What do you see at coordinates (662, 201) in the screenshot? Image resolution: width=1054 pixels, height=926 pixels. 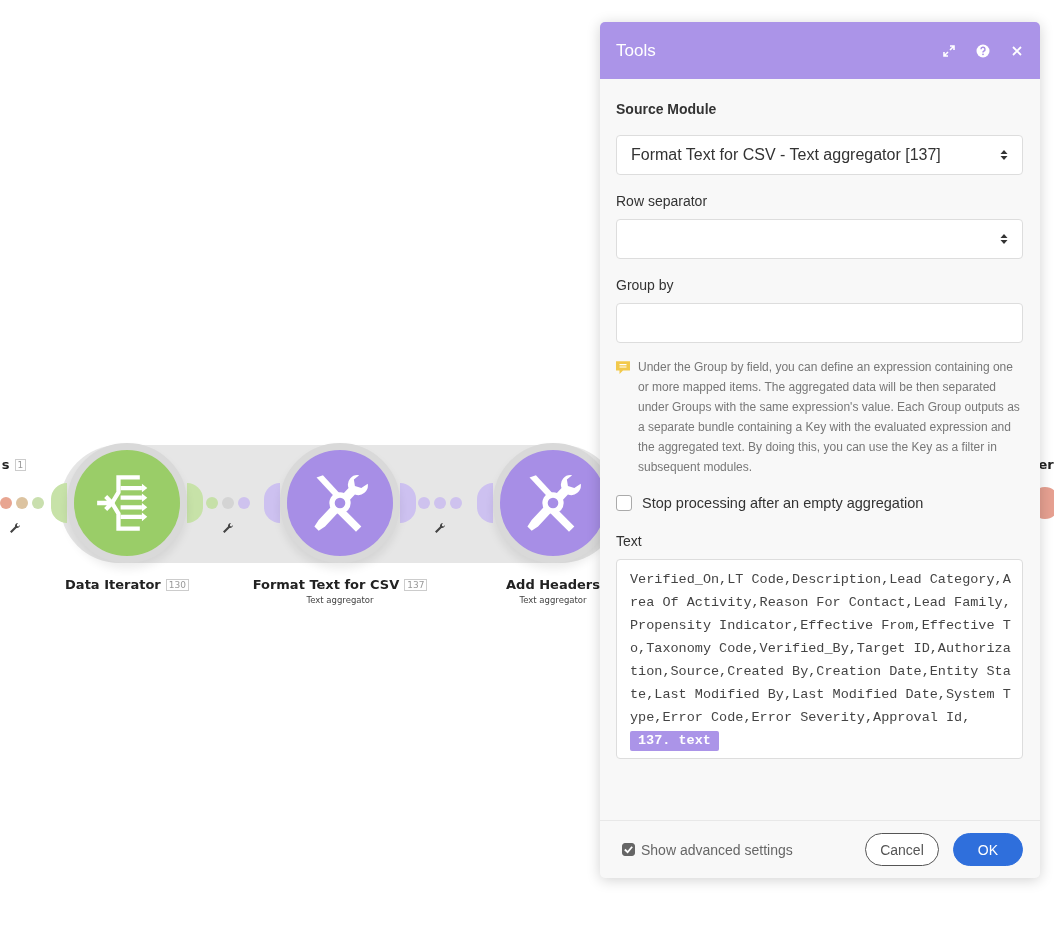 I see `field-label: Row separator` at bounding box center [662, 201].